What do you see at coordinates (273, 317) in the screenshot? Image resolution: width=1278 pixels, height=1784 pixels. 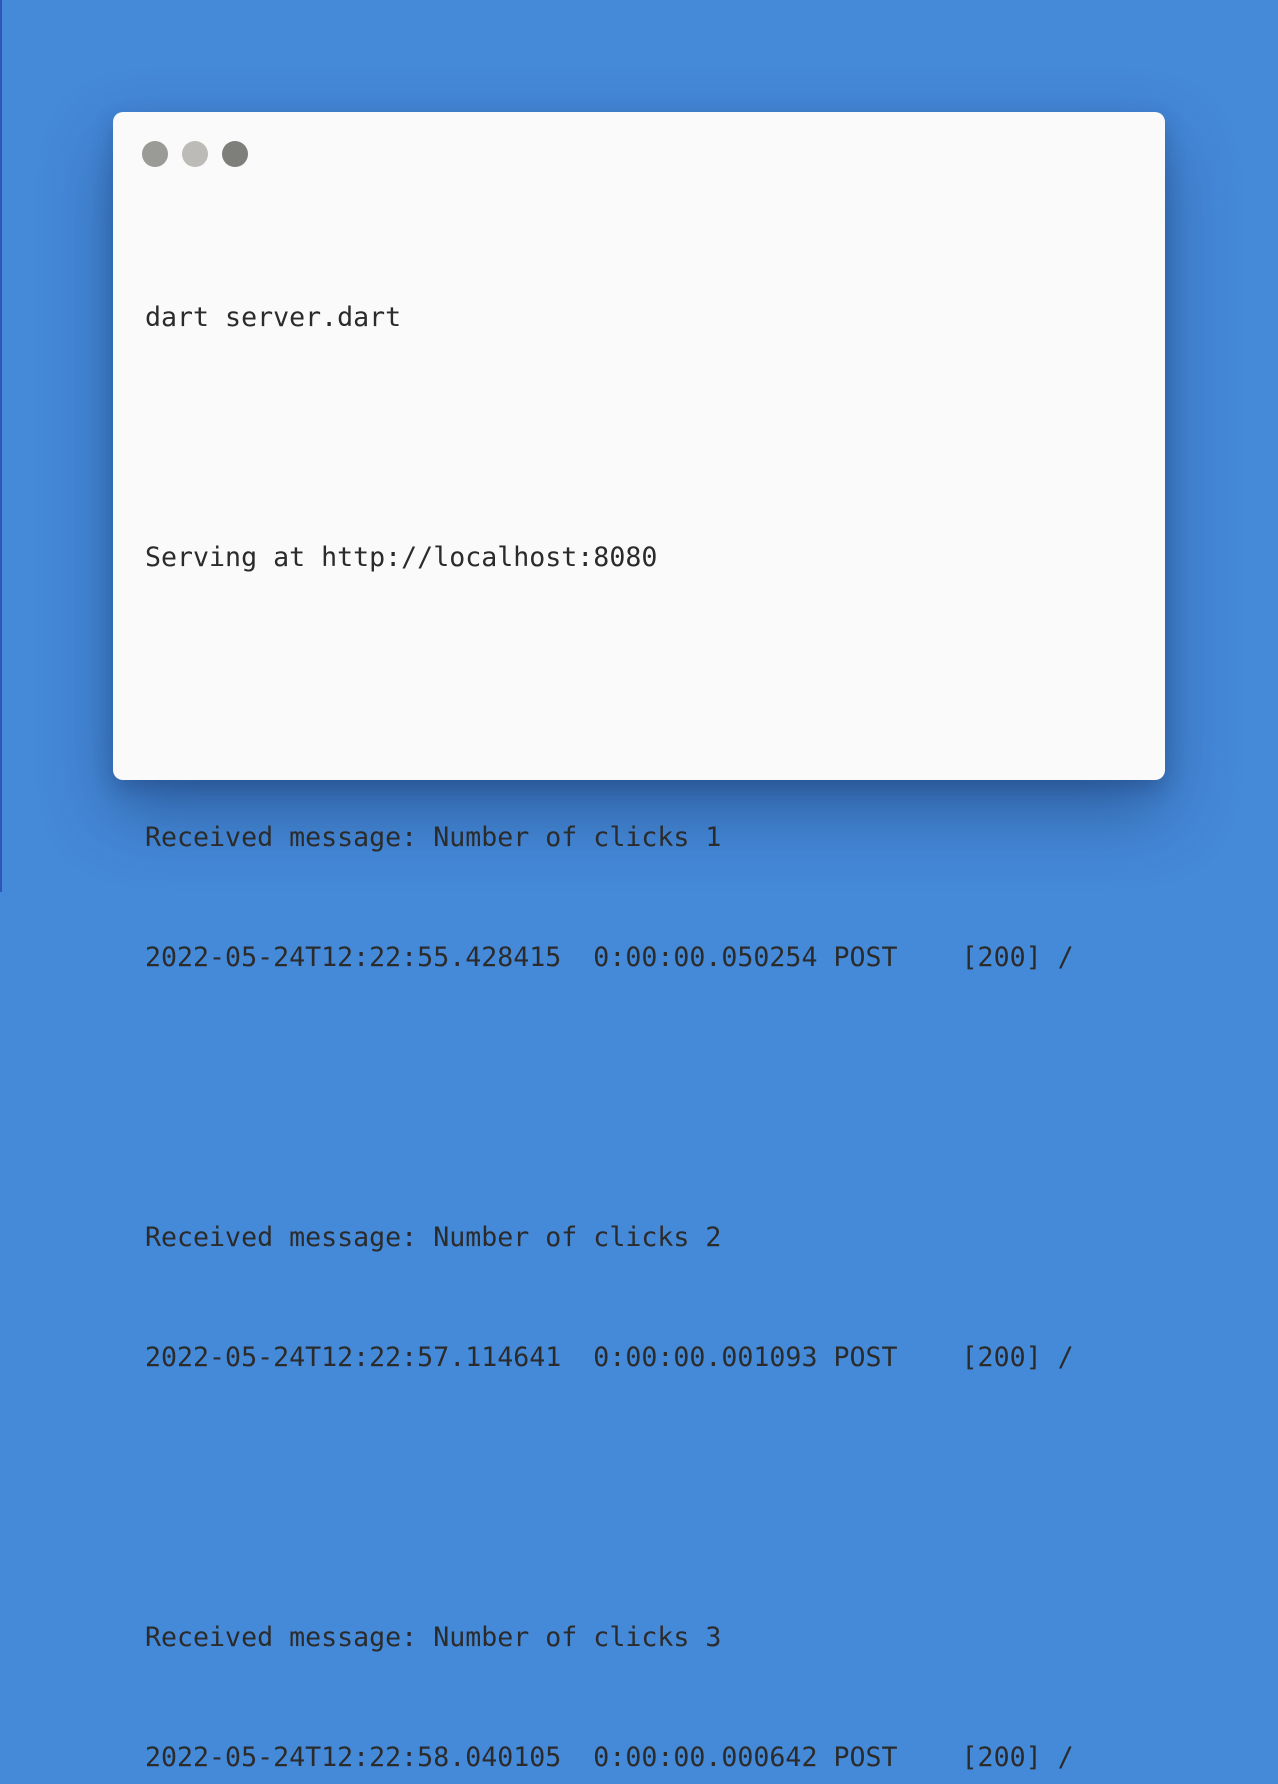 I see `command-line: dart server.dart` at bounding box center [273, 317].